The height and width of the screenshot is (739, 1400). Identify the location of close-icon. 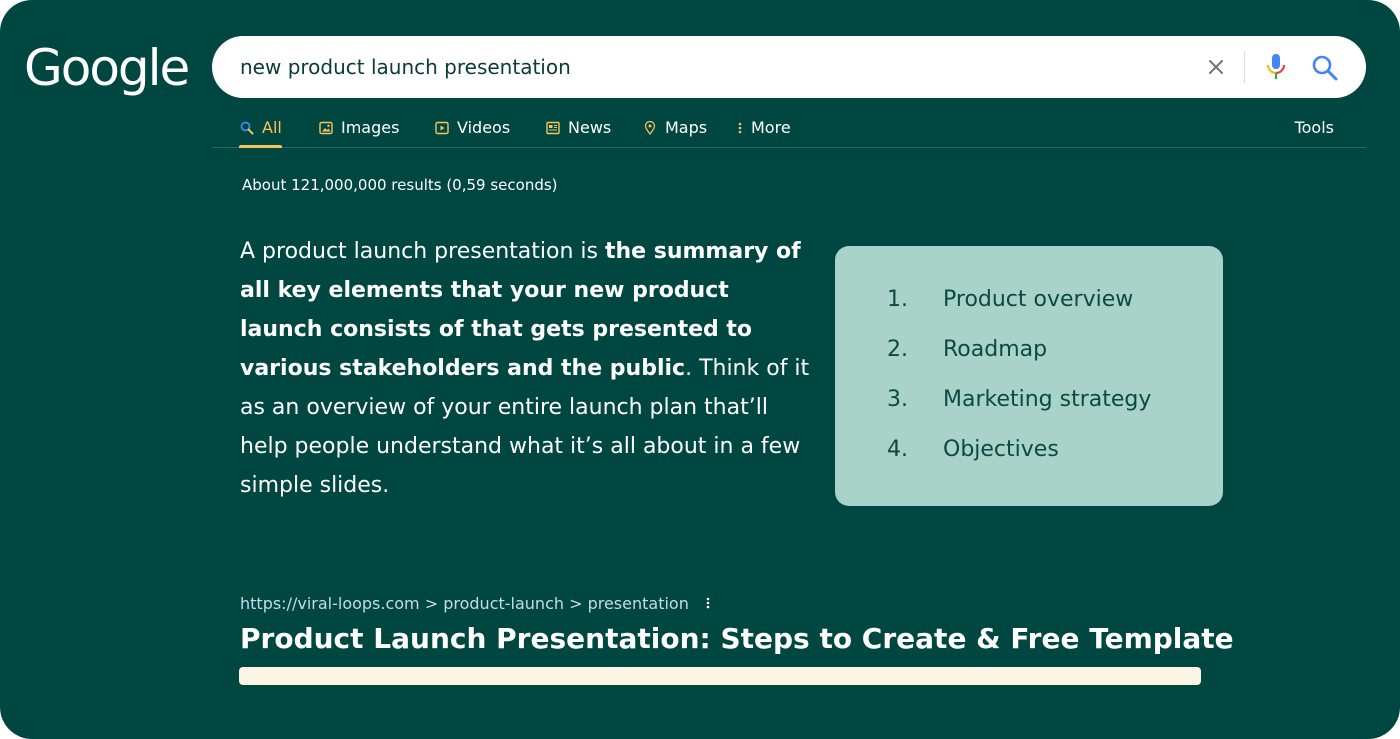
(1216, 67).